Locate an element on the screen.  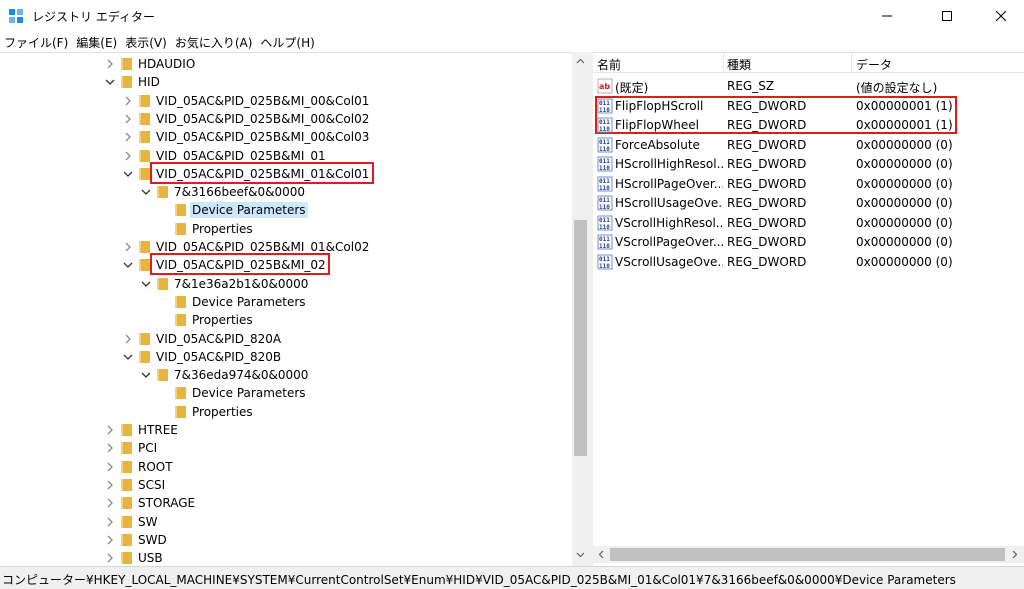
tree-node: PCI is located at coordinates (285, 448).